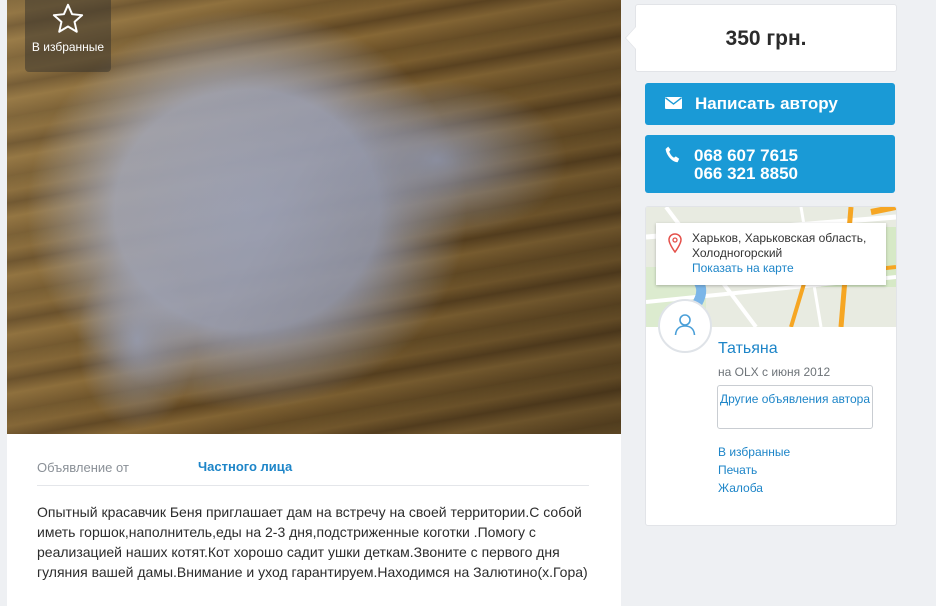 This screenshot has height=606, width=936. I want to click on offer-from-key: Объявление от, so click(83, 467).